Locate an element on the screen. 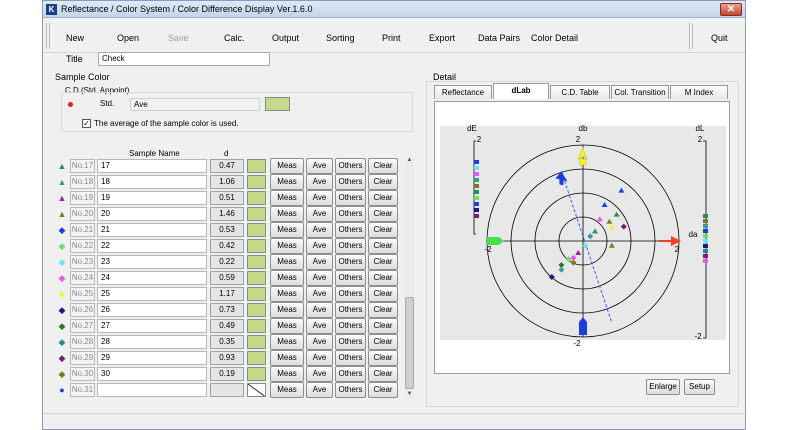 The image size is (800, 430). use-average-checkbox: ✓ is located at coordinates (86, 123).